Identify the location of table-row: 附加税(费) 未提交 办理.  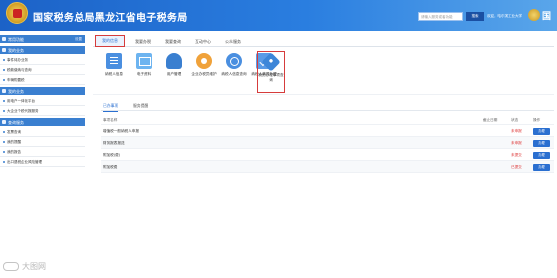
(327, 155).